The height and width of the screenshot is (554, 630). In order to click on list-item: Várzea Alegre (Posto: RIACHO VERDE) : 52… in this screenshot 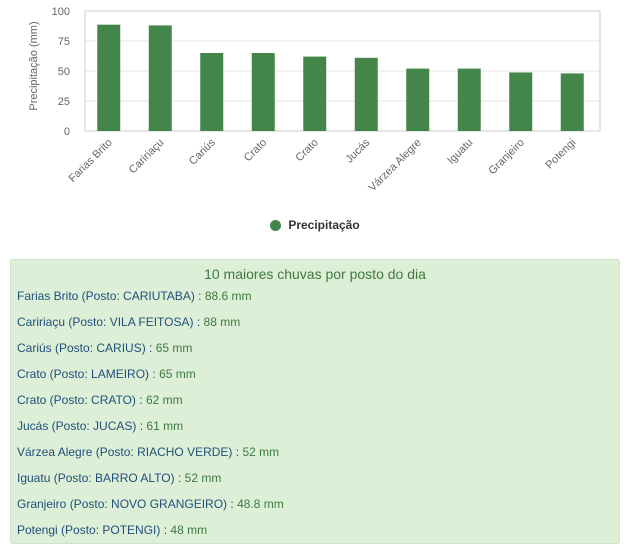, I will do `click(150, 457)`.